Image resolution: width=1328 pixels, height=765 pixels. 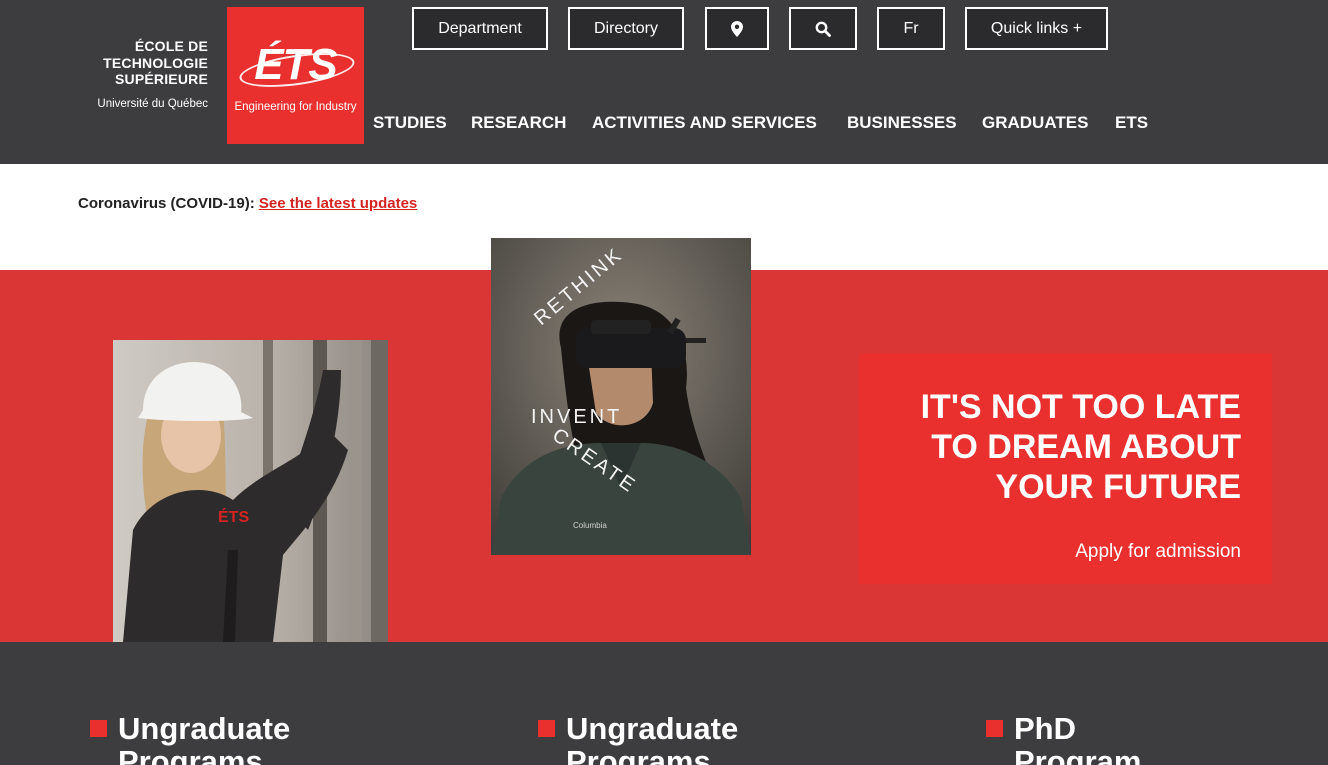 I want to click on logo-text: ÉTS, so click(x=296, y=64).